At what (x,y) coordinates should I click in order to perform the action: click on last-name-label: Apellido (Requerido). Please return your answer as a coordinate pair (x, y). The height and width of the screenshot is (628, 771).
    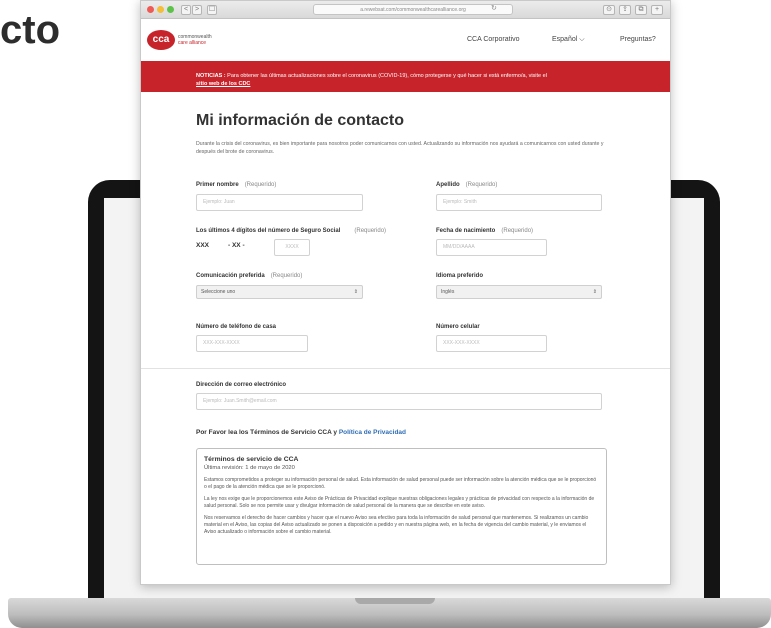
    Looking at the image, I should click on (466, 185).